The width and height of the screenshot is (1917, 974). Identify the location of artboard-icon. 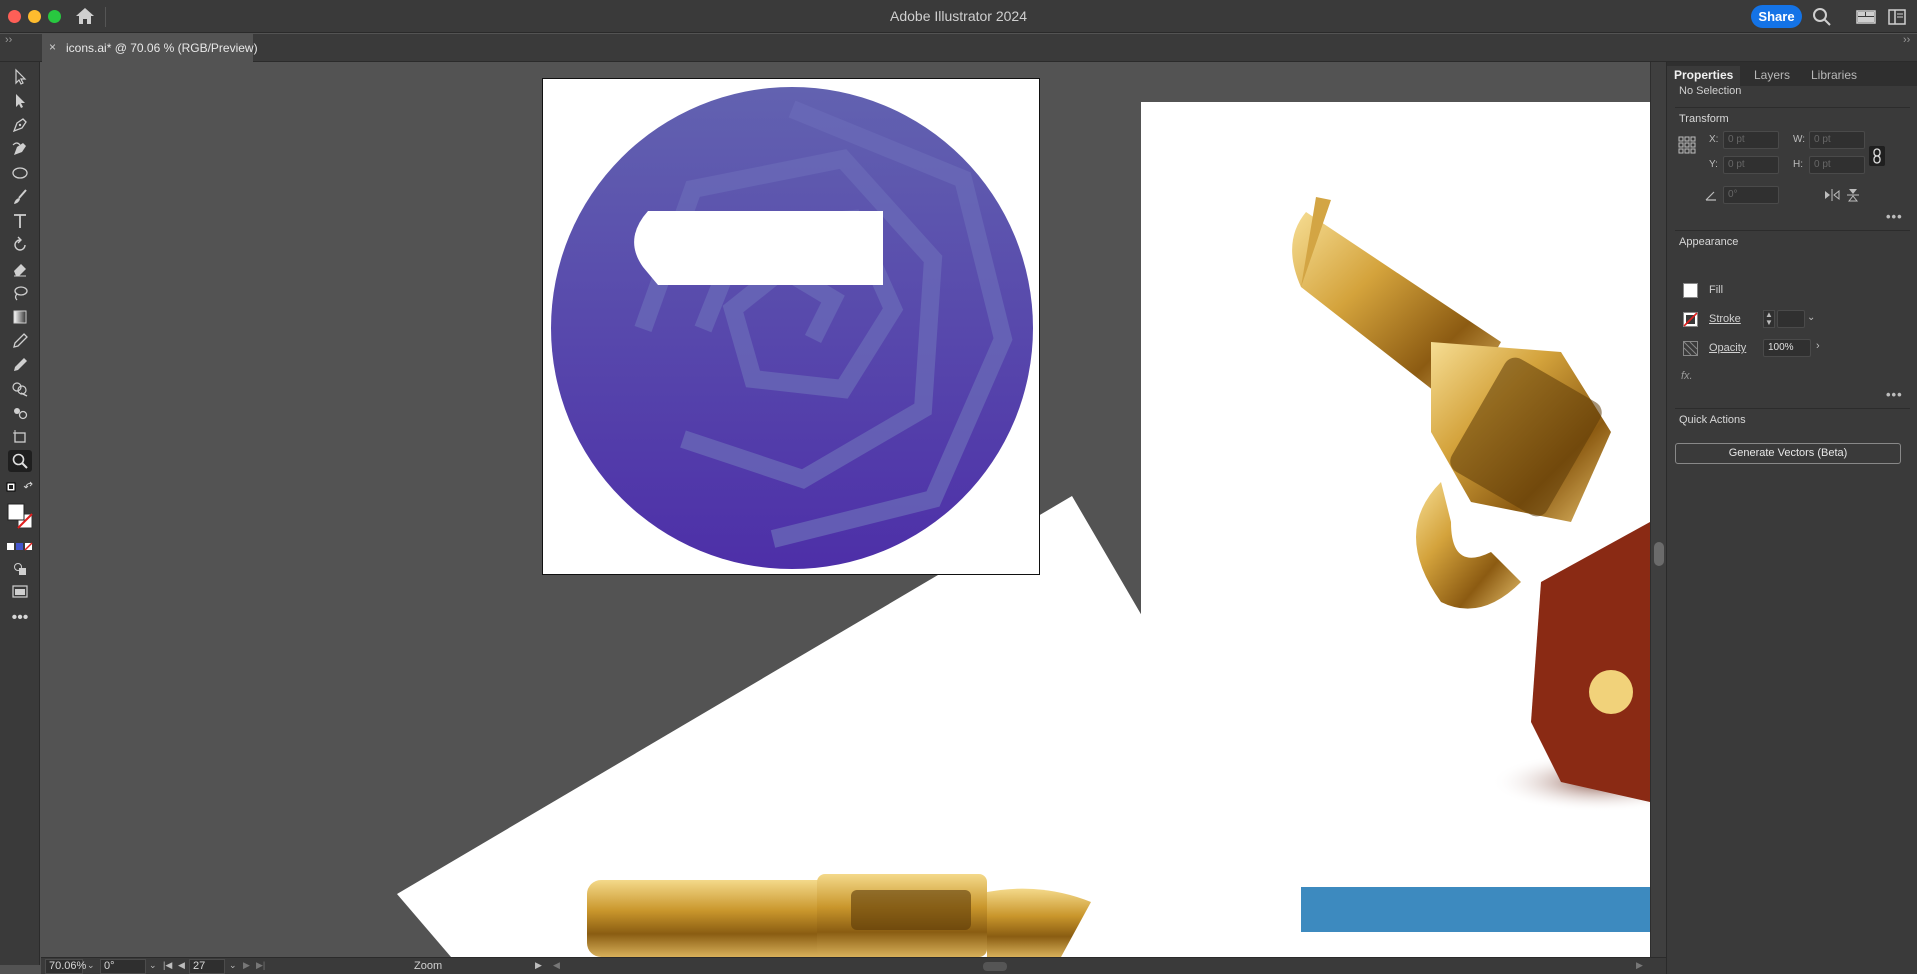
(791, 326).